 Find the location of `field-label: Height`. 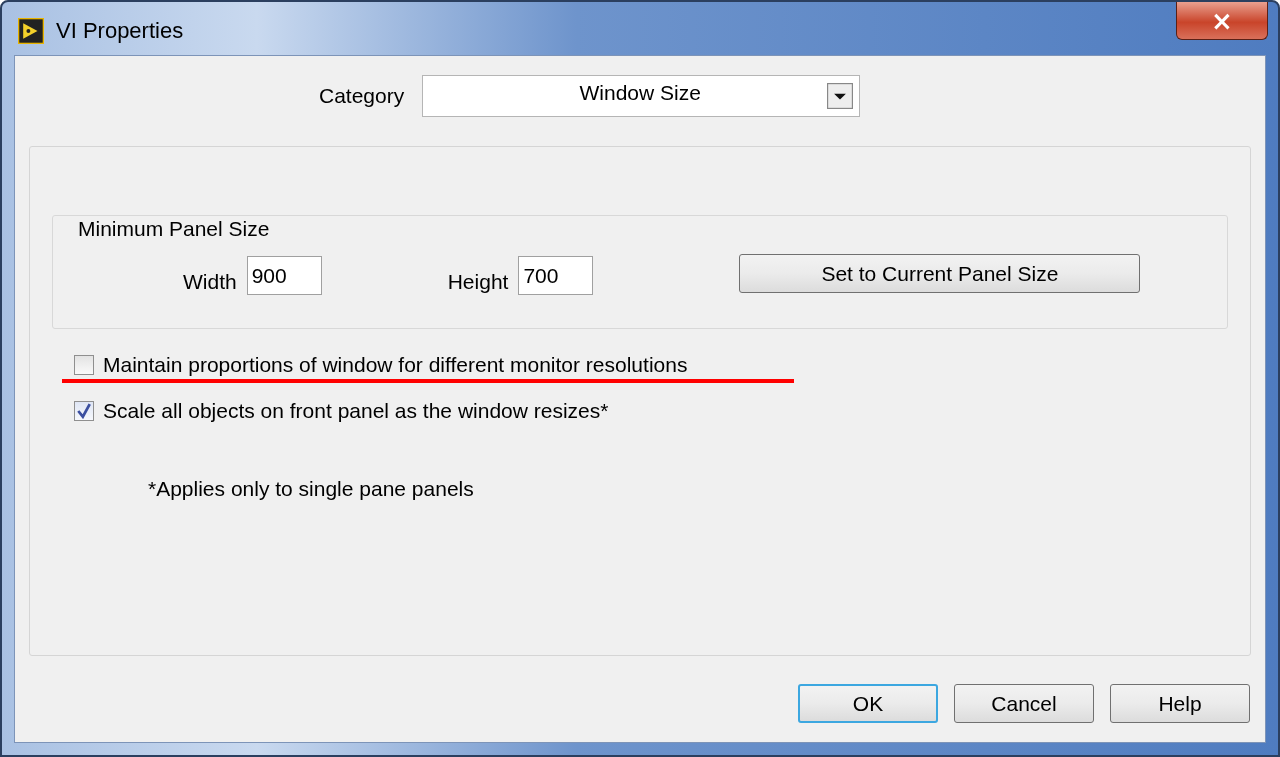

field-label: Height is located at coordinates (478, 281).